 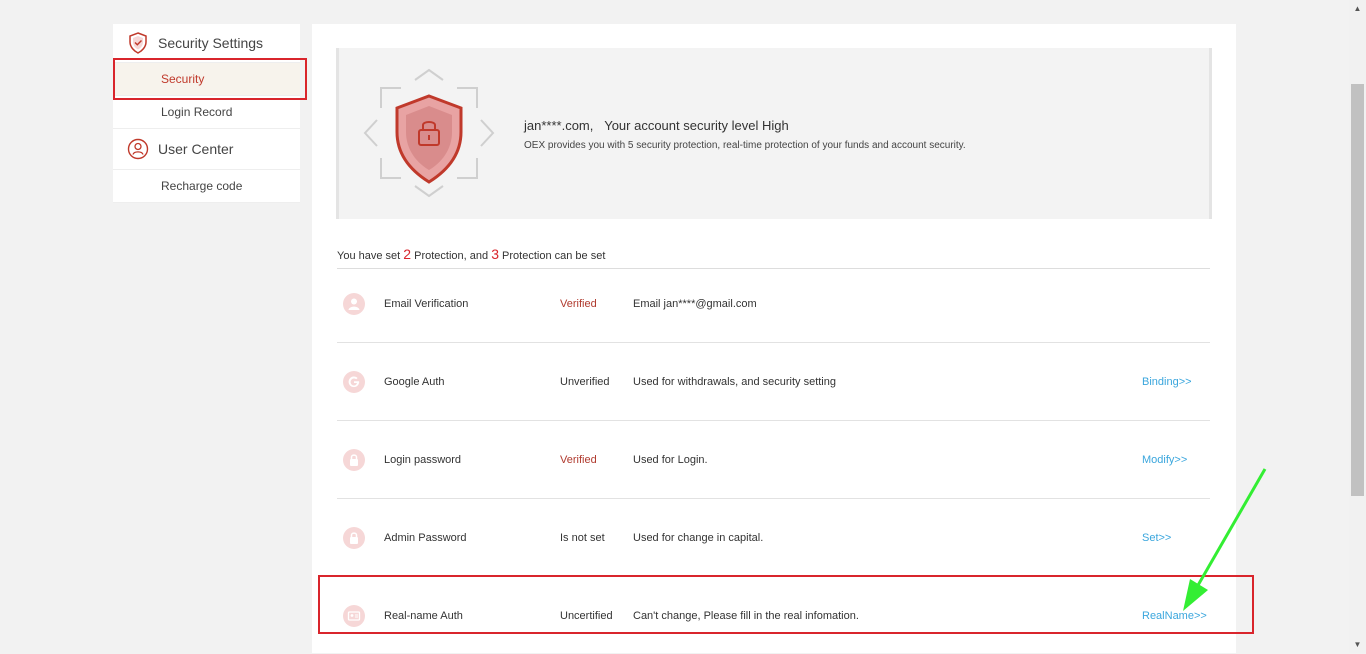 I want to click on sidebar-group-user-center: User Center, so click(x=206, y=149).